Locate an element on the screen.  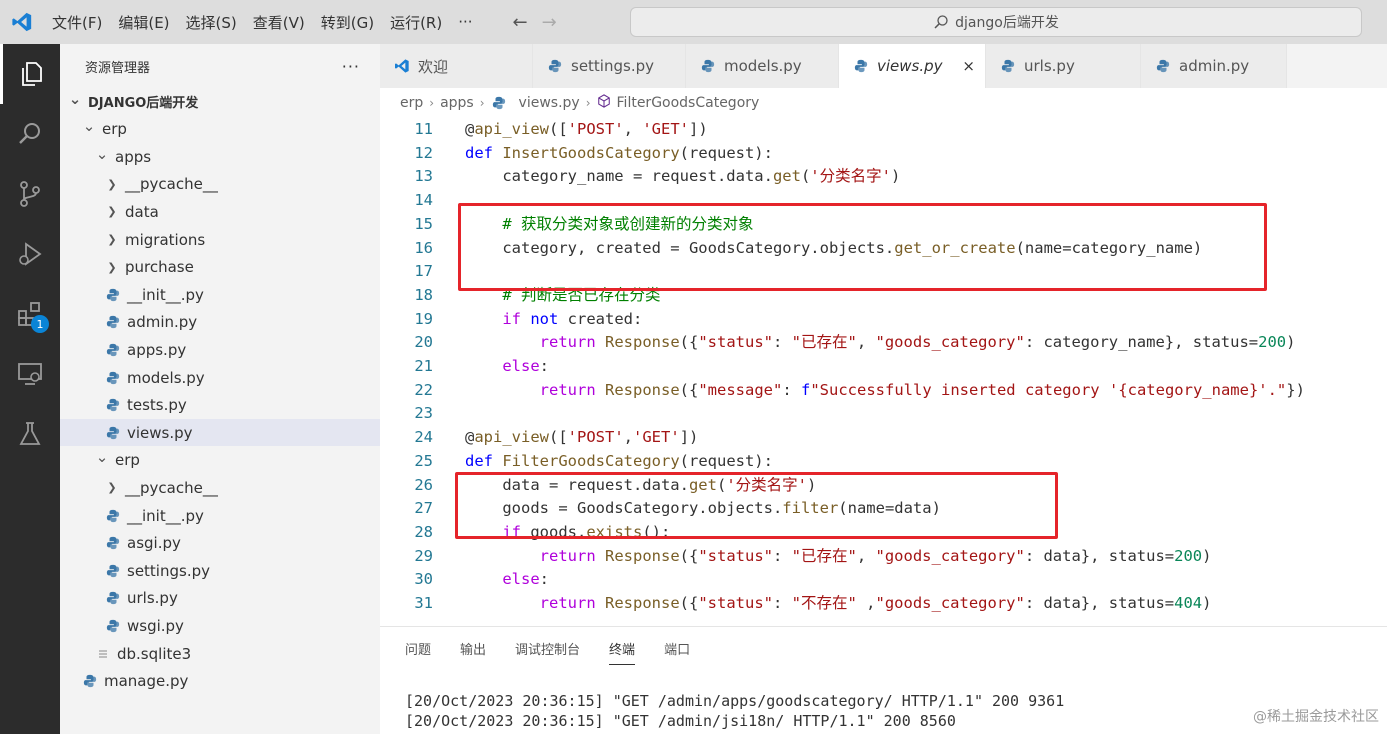
breadcrumb-item: FilterGoodsCategory is located at coordinates (688, 103).